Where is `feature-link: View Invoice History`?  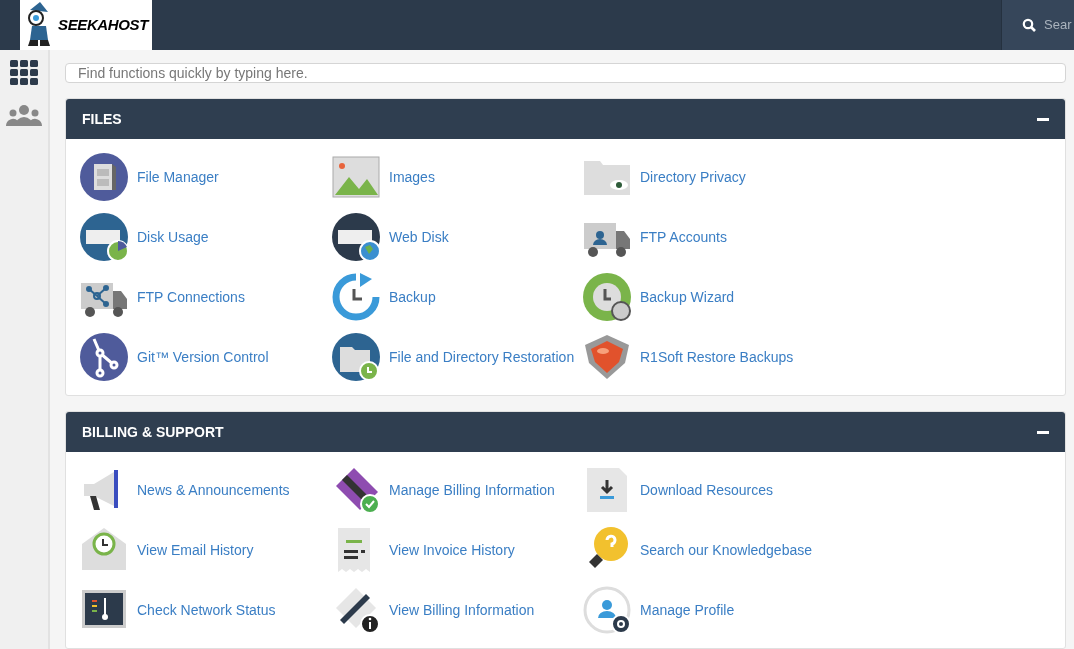 feature-link: View Invoice History is located at coordinates (452, 550).